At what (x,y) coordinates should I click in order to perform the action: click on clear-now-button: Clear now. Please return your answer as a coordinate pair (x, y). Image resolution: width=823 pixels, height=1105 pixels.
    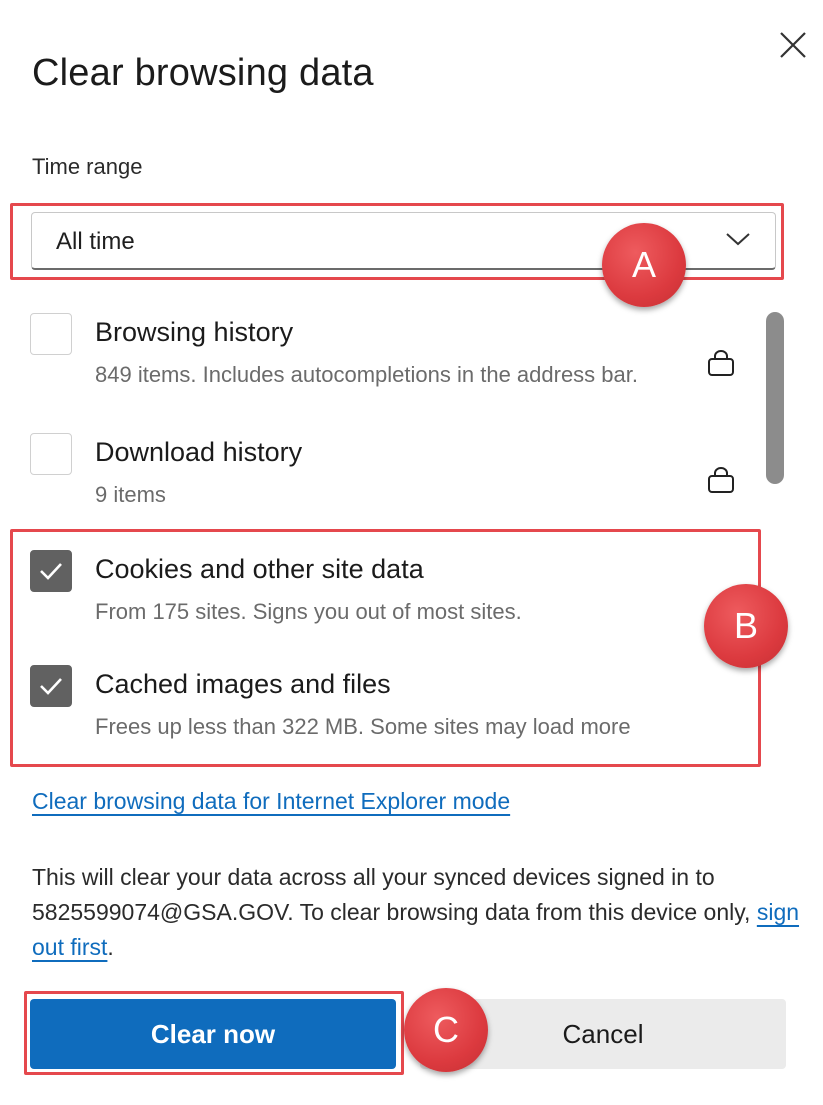
    Looking at the image, I should click on (213, 1034).